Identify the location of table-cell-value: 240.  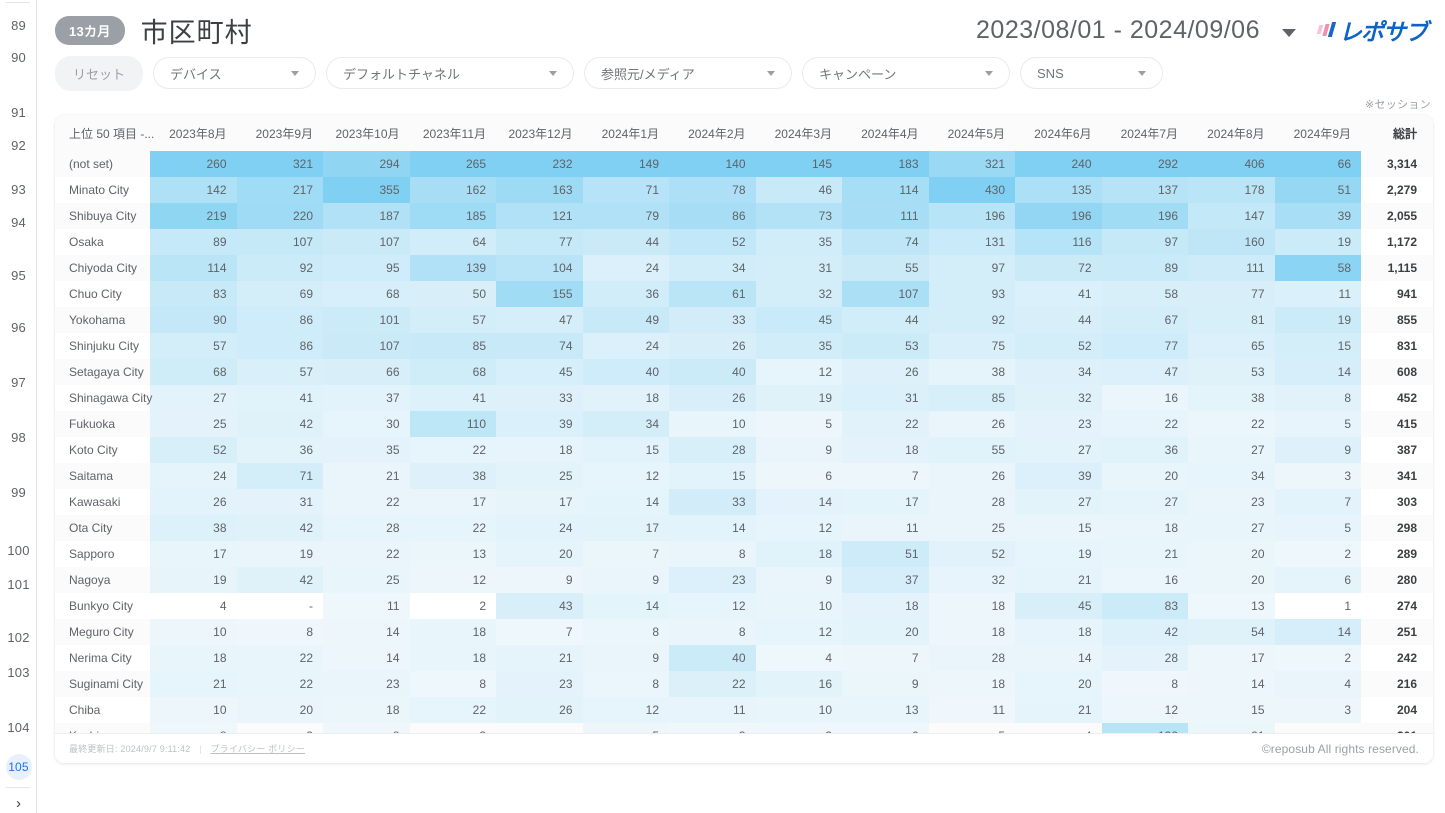
(1058, 164).